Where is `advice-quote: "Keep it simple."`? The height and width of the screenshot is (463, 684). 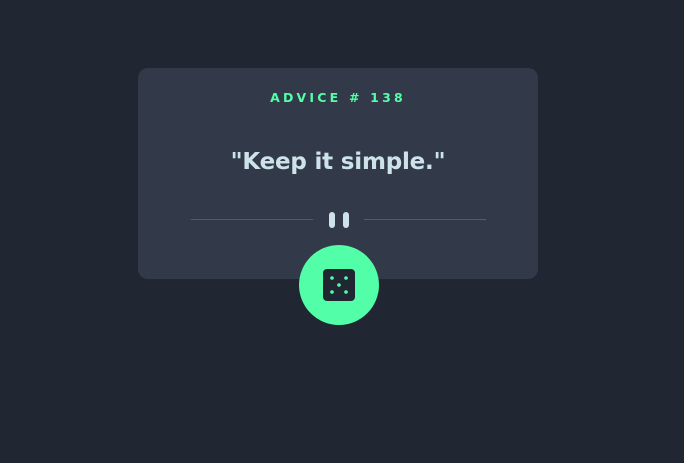 advice-quote: "Keep it simple." is located at coordinates (338, 162).